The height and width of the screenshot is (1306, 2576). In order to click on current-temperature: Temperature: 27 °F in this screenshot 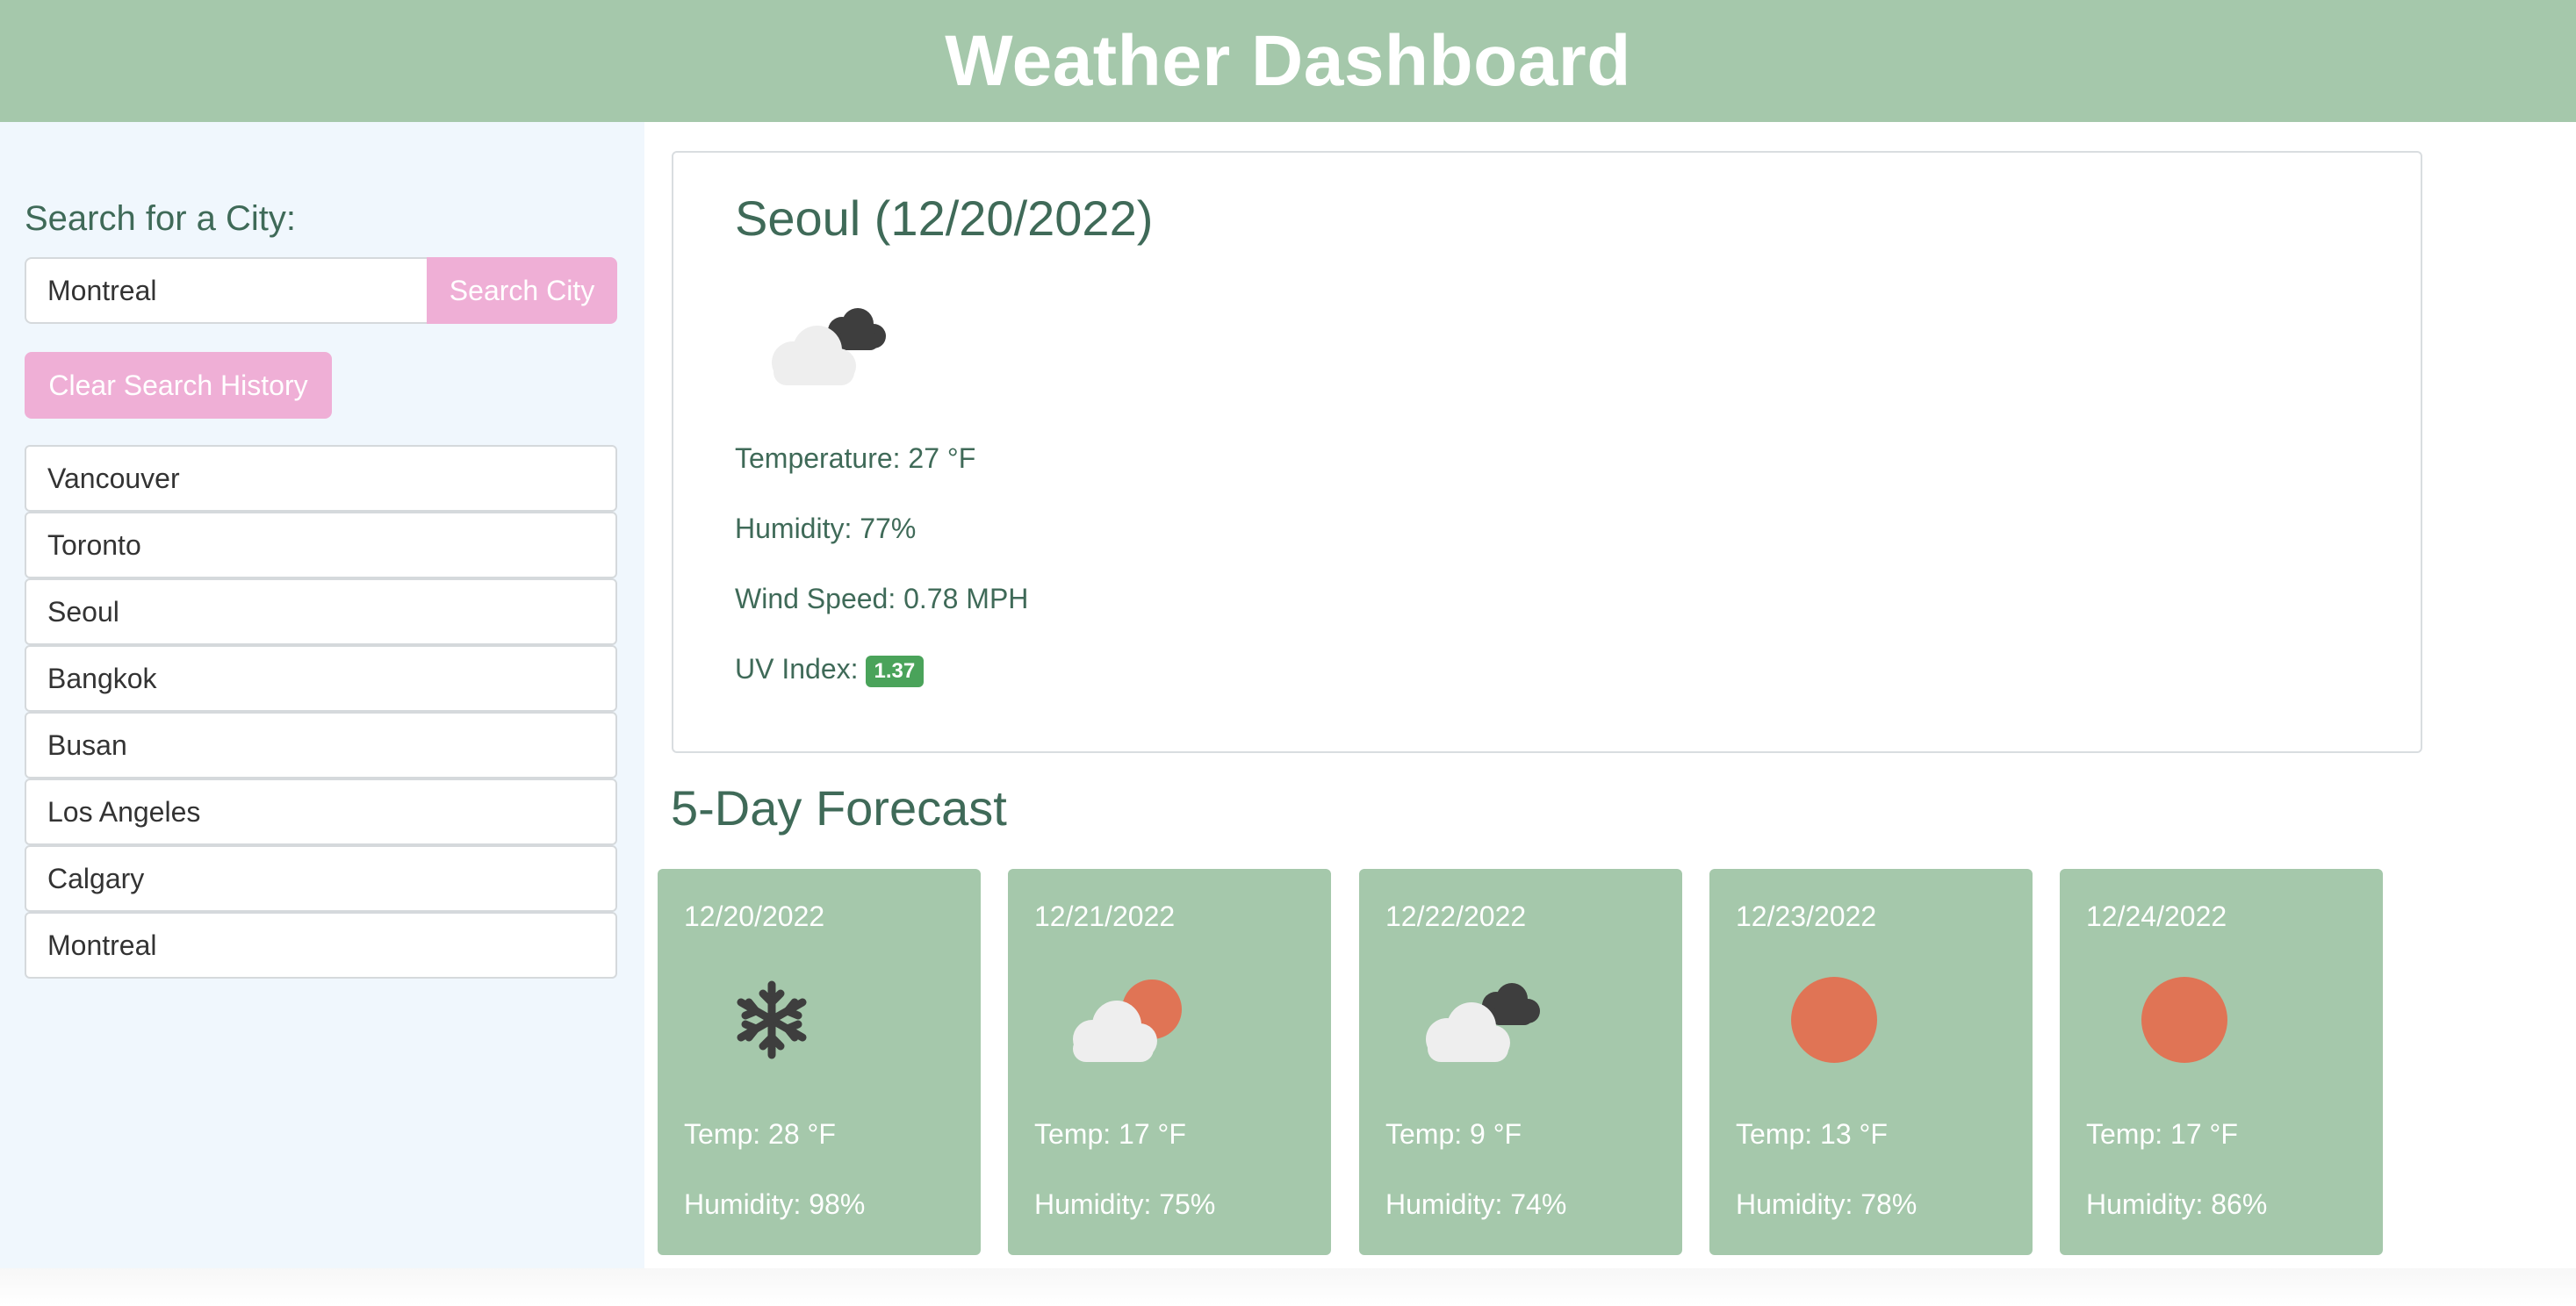, I will do `click(855, 458)`.